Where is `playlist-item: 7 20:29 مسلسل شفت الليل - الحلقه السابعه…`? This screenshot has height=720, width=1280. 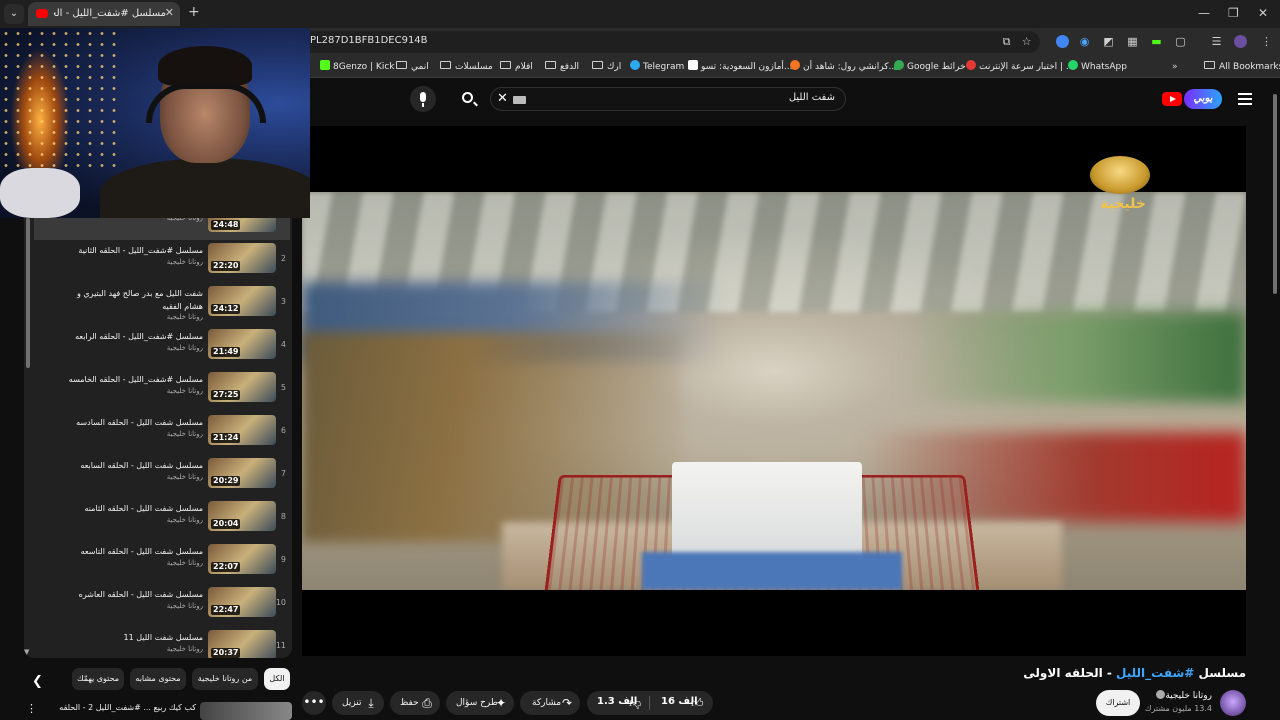
playlist-item: 7 20:29 مسلسل شفت الليل - الحلقه السابعه… is located at coordinates (162, 476).